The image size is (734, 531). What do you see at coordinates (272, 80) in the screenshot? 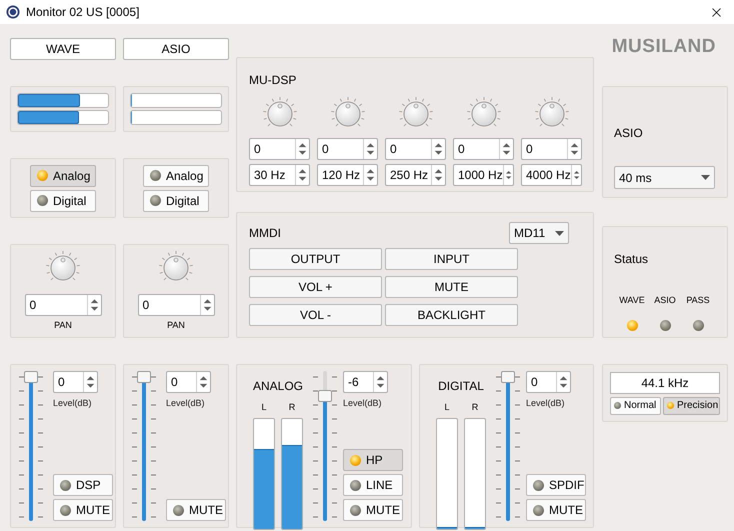
I see `section-title: MU-DSP` at bounding box center [272, 80].